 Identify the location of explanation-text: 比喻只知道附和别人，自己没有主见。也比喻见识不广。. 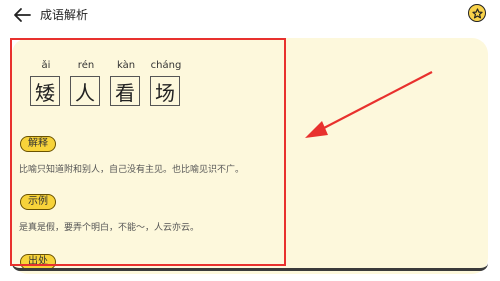
(132, 170).